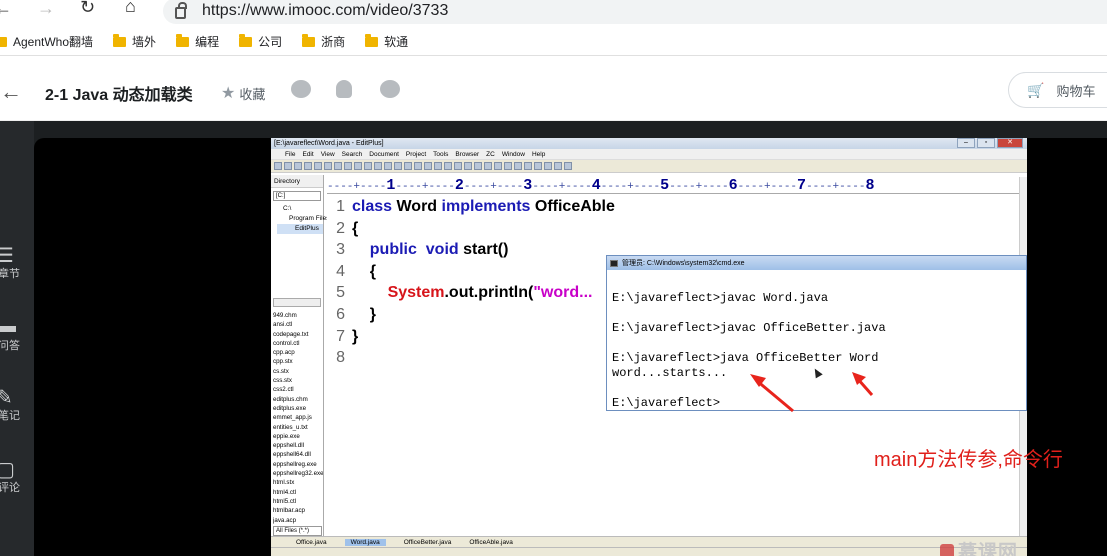 Image resolution: width=1107 pixels, height=556 pixels. Describe the element at coordinates (428, 542) in the screenshot. I see `doc-tab: OfficeBetter.java` at that location.